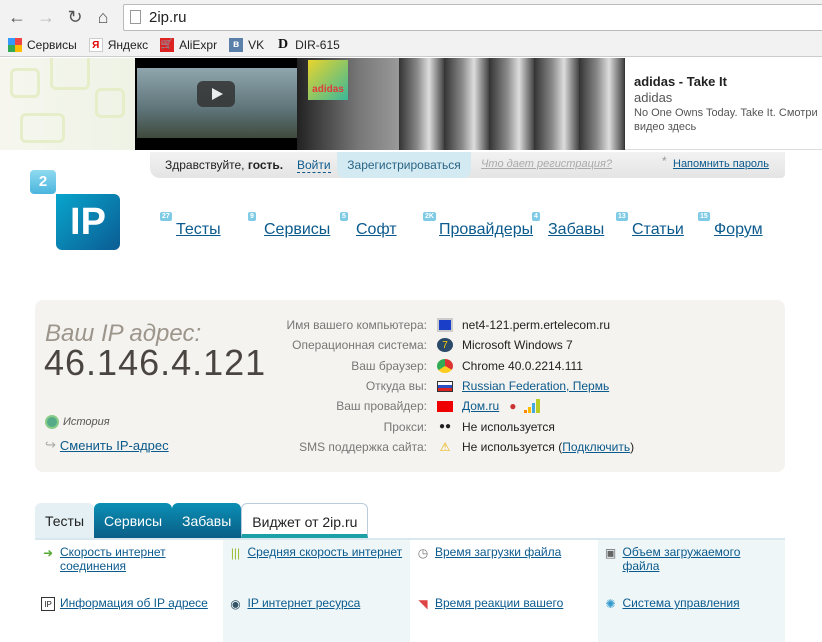  What do you see at coordinates (43, 182) in the screenshot?
I see `logo-2: 2` at bounding box center [43, 182].